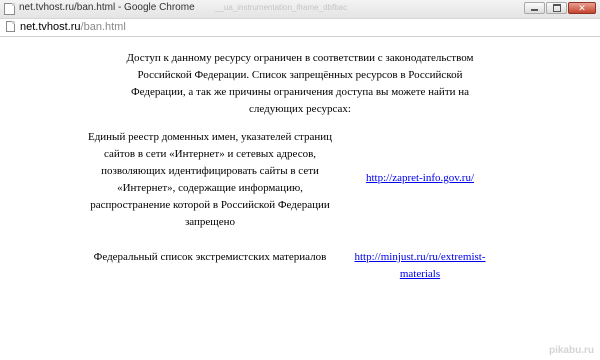 The width and height of the screenshot is (600, 360). What do you see at coordinates (281, 7) in the screenshot?
I see `title-overlay-text: __ua_instrumentation_iframe_dbfbac` at bounding box center [281, 7].